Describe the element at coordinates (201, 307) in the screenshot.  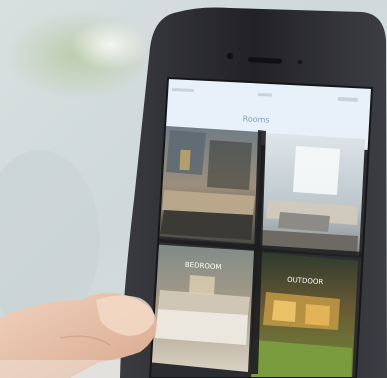
I see `tile-bedroom: BEDROOM` at that location.